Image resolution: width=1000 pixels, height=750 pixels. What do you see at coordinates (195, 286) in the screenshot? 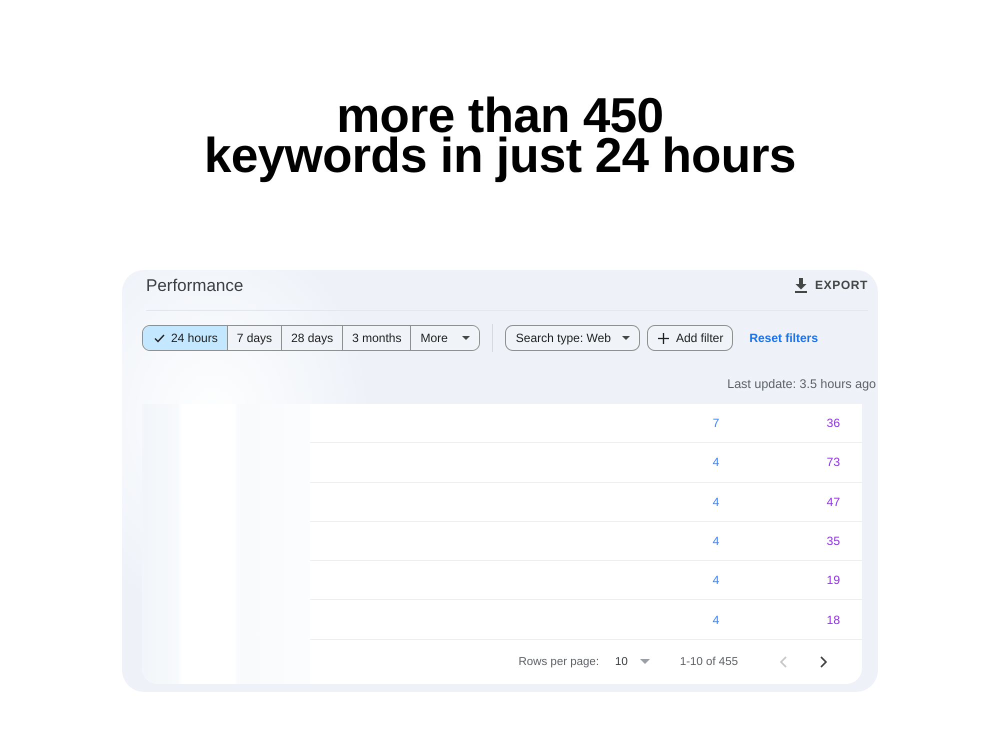
I see `panel-title: Performance` at bounding box center [195, 286].